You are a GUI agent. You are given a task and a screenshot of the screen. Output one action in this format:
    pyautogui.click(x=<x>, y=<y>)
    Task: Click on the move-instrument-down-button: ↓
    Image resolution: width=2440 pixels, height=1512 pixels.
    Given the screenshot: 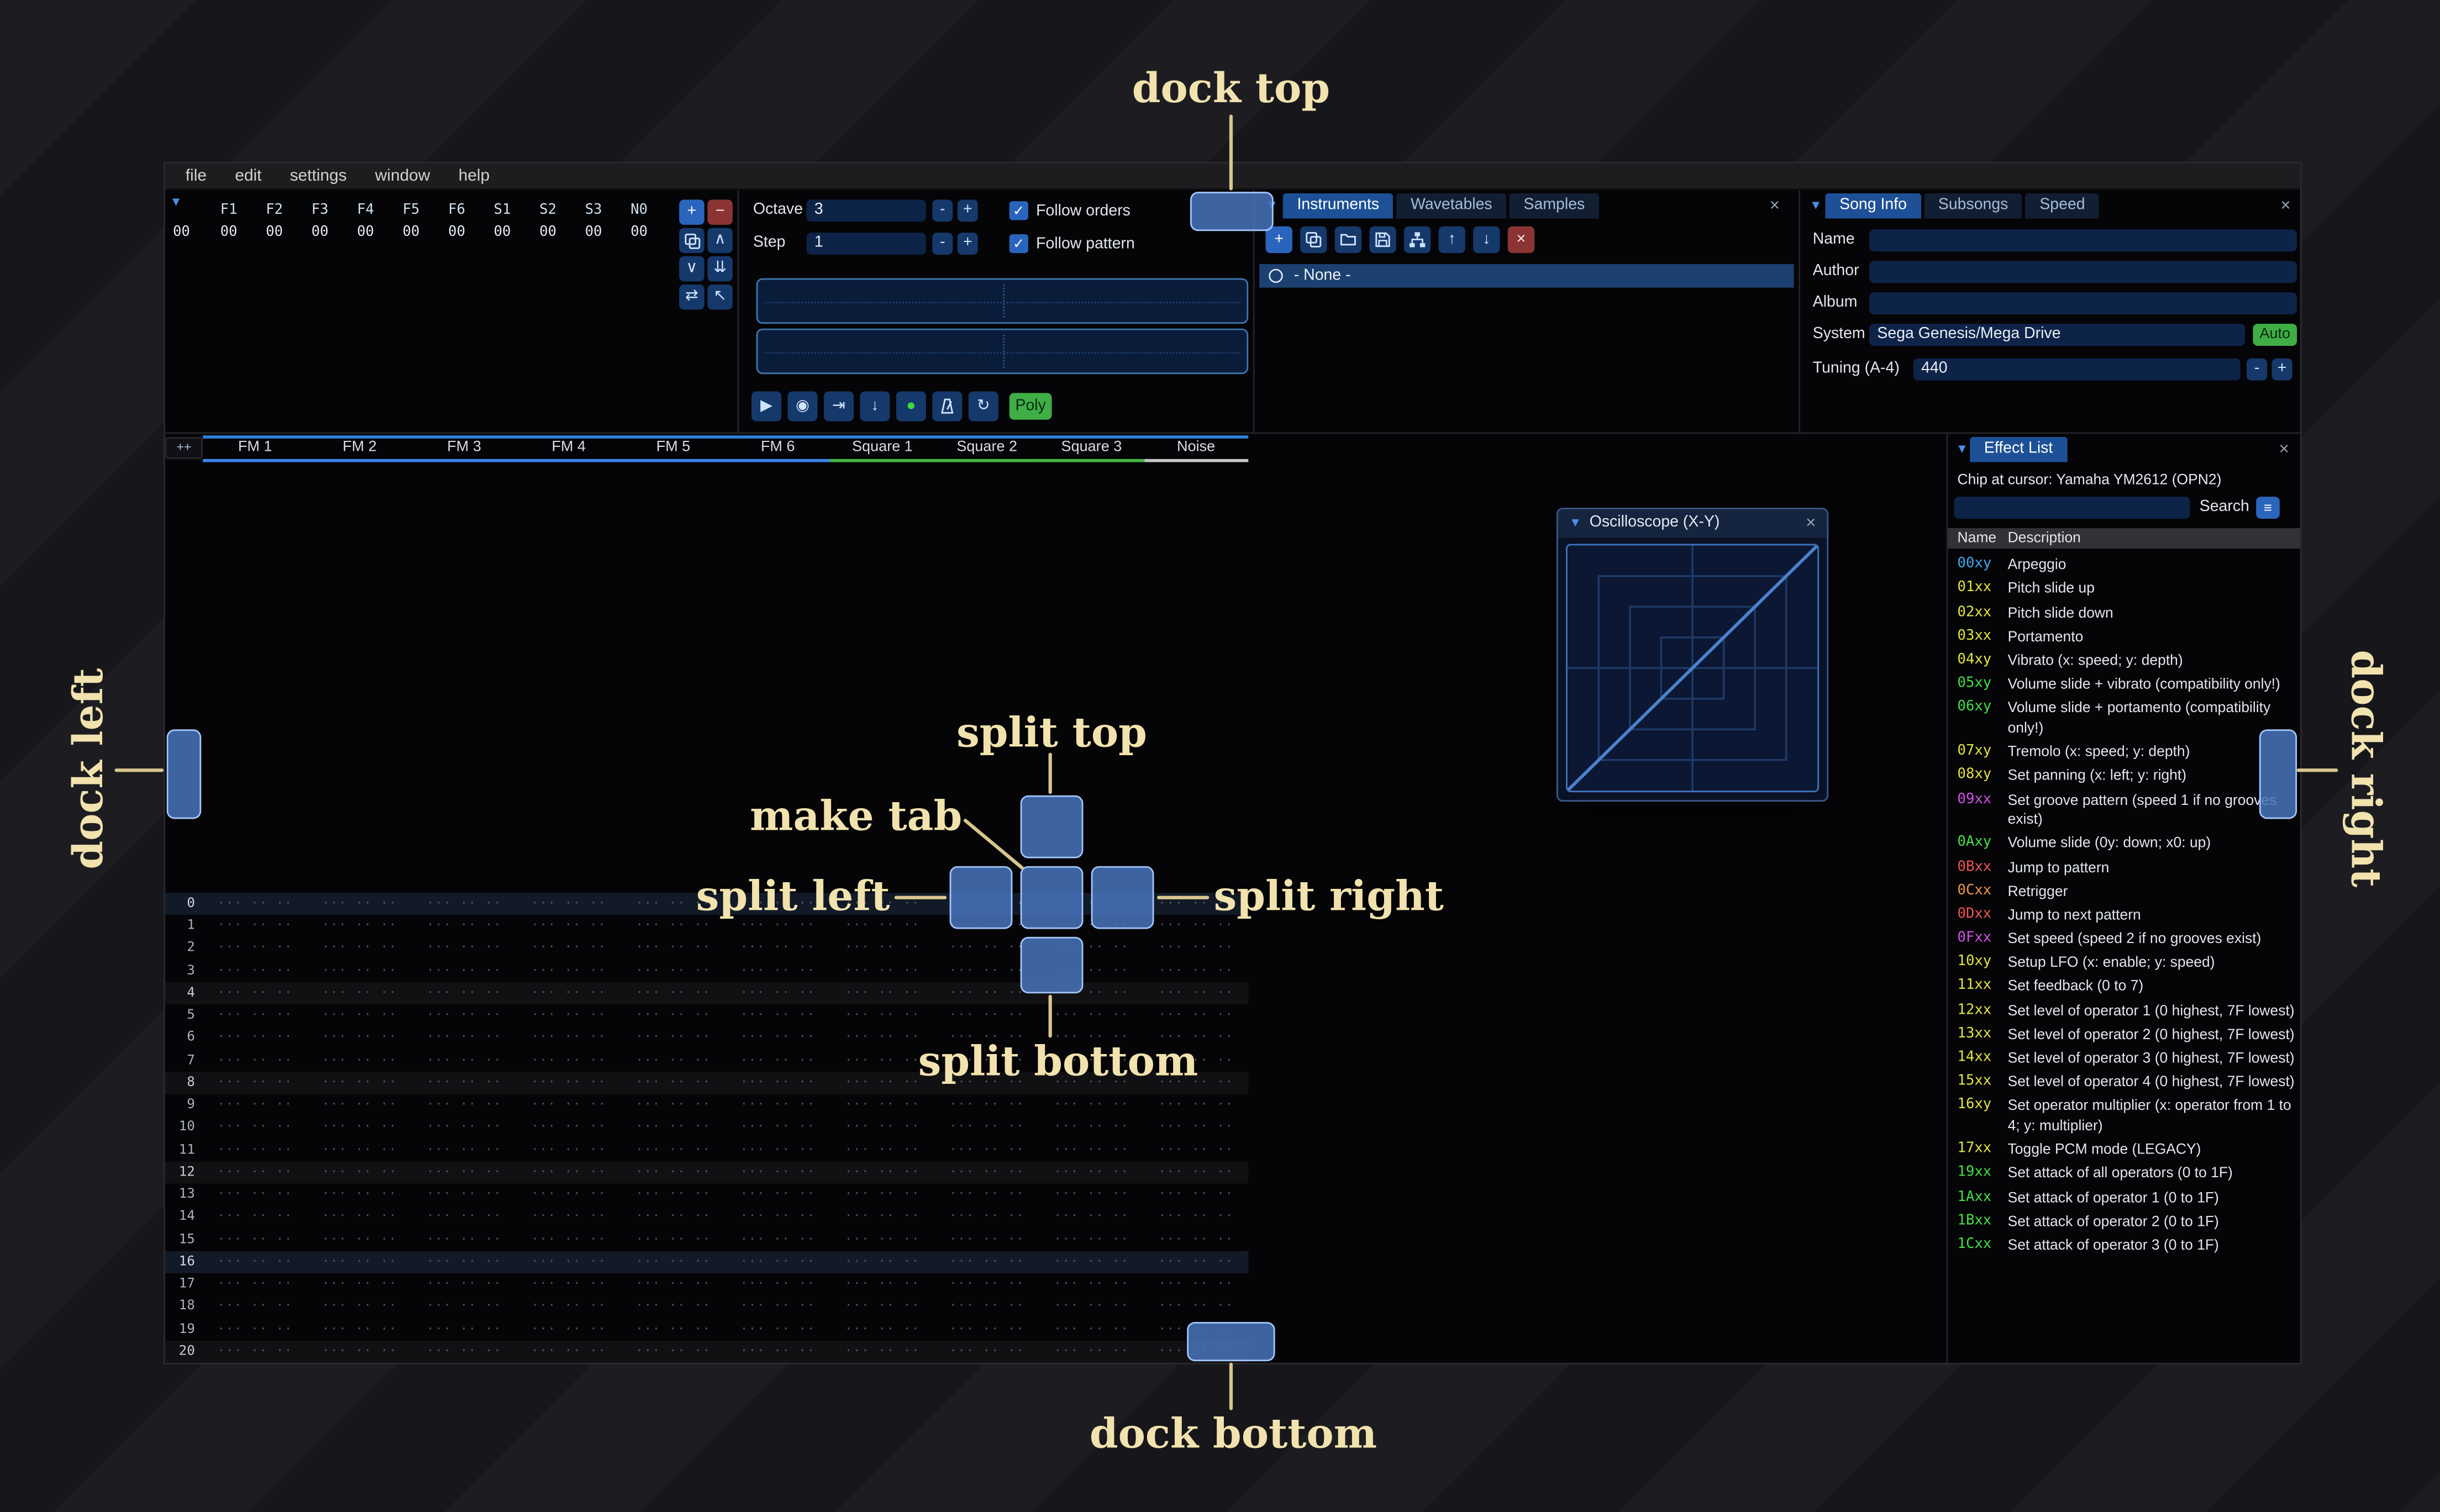 What is the action you would take?
    pyautogui.click(x=1486, y=240)
    